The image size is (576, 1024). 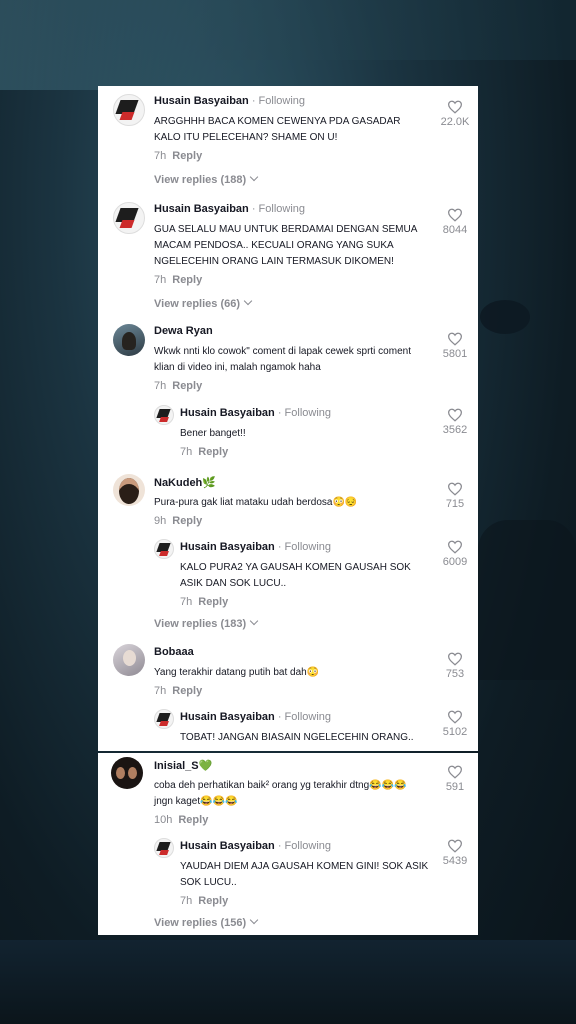 I want to click on username: Bobaaa, so click(x=174, y=652).